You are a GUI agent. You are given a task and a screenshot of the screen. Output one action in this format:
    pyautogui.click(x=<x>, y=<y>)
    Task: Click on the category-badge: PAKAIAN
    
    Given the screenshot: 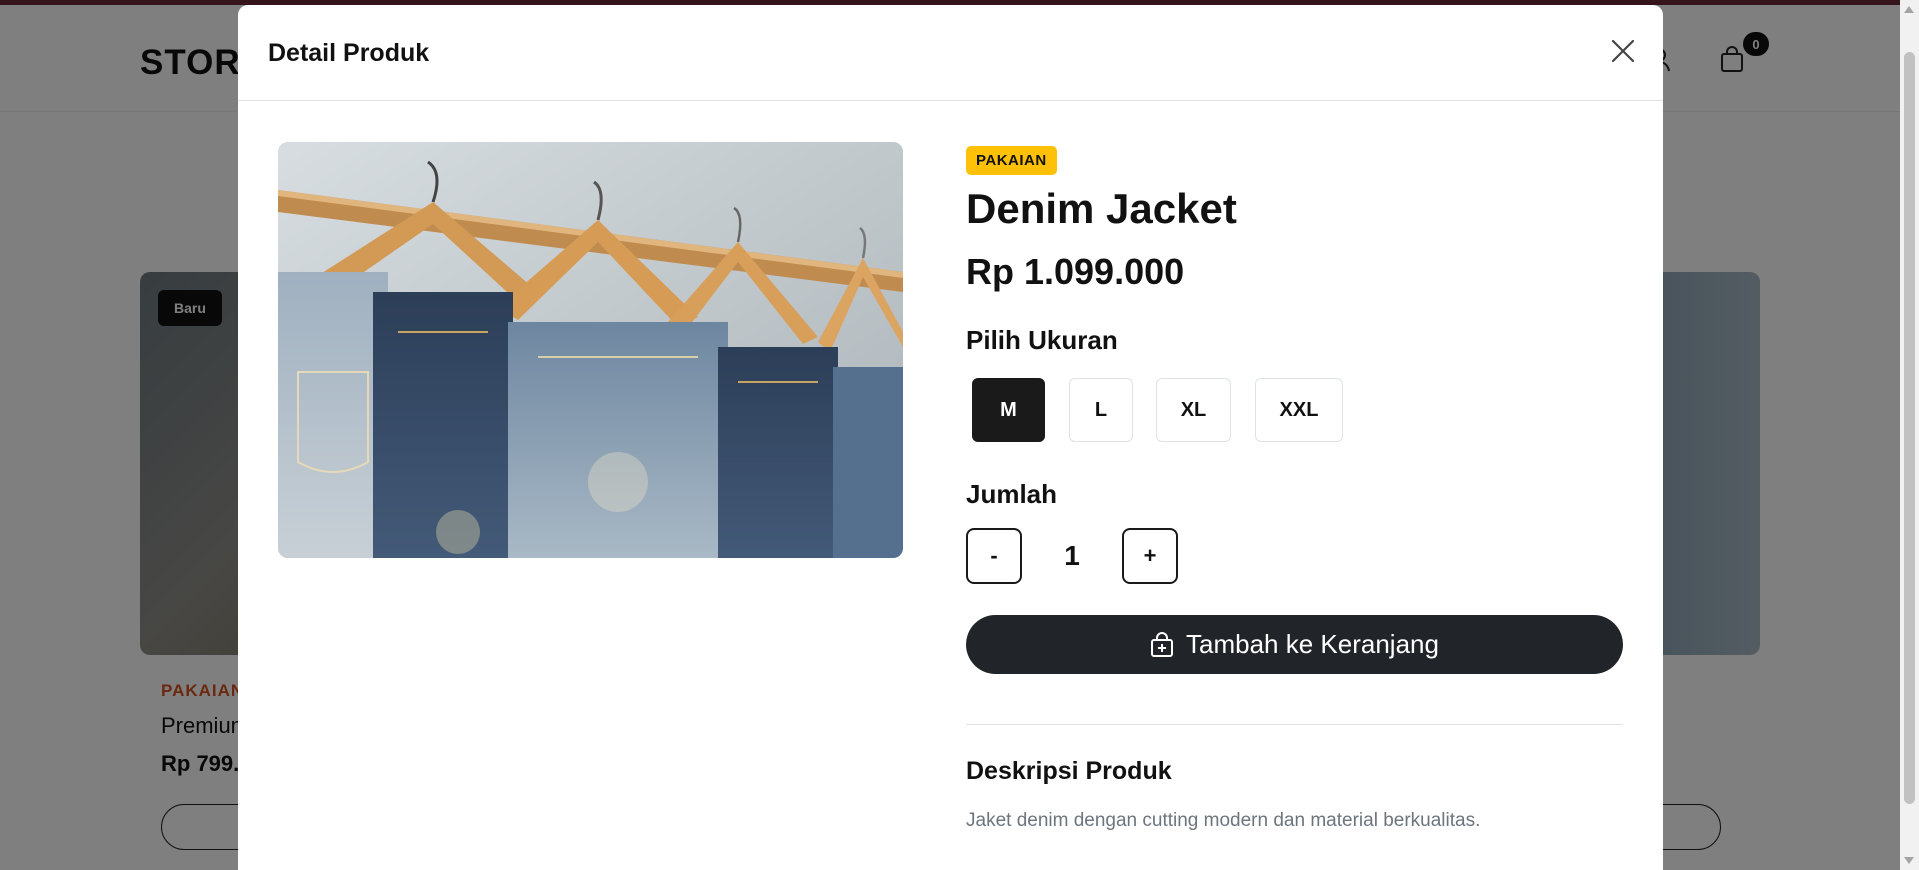 What is the action you would take?
    pyautogui.click(x=1011, y=160)
    